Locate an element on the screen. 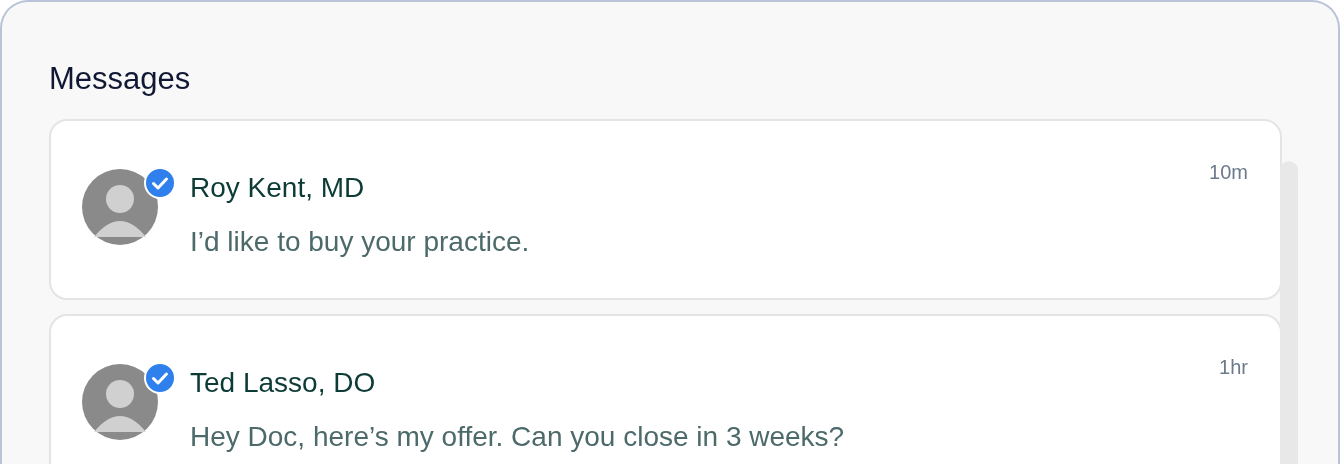 This screenshot has height=464, width=1340. message-time: 10m is located at coordinates (1228, 173).